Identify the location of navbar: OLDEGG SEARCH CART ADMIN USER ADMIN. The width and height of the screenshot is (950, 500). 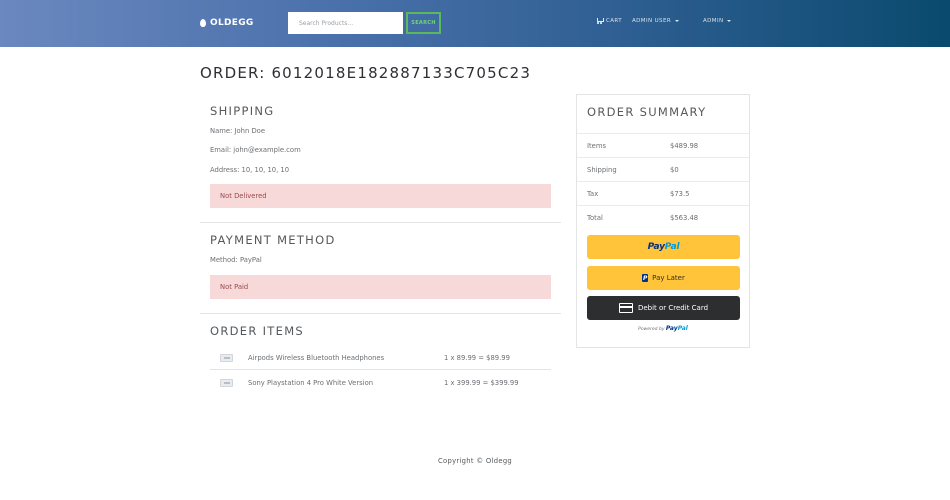
(475, 23).